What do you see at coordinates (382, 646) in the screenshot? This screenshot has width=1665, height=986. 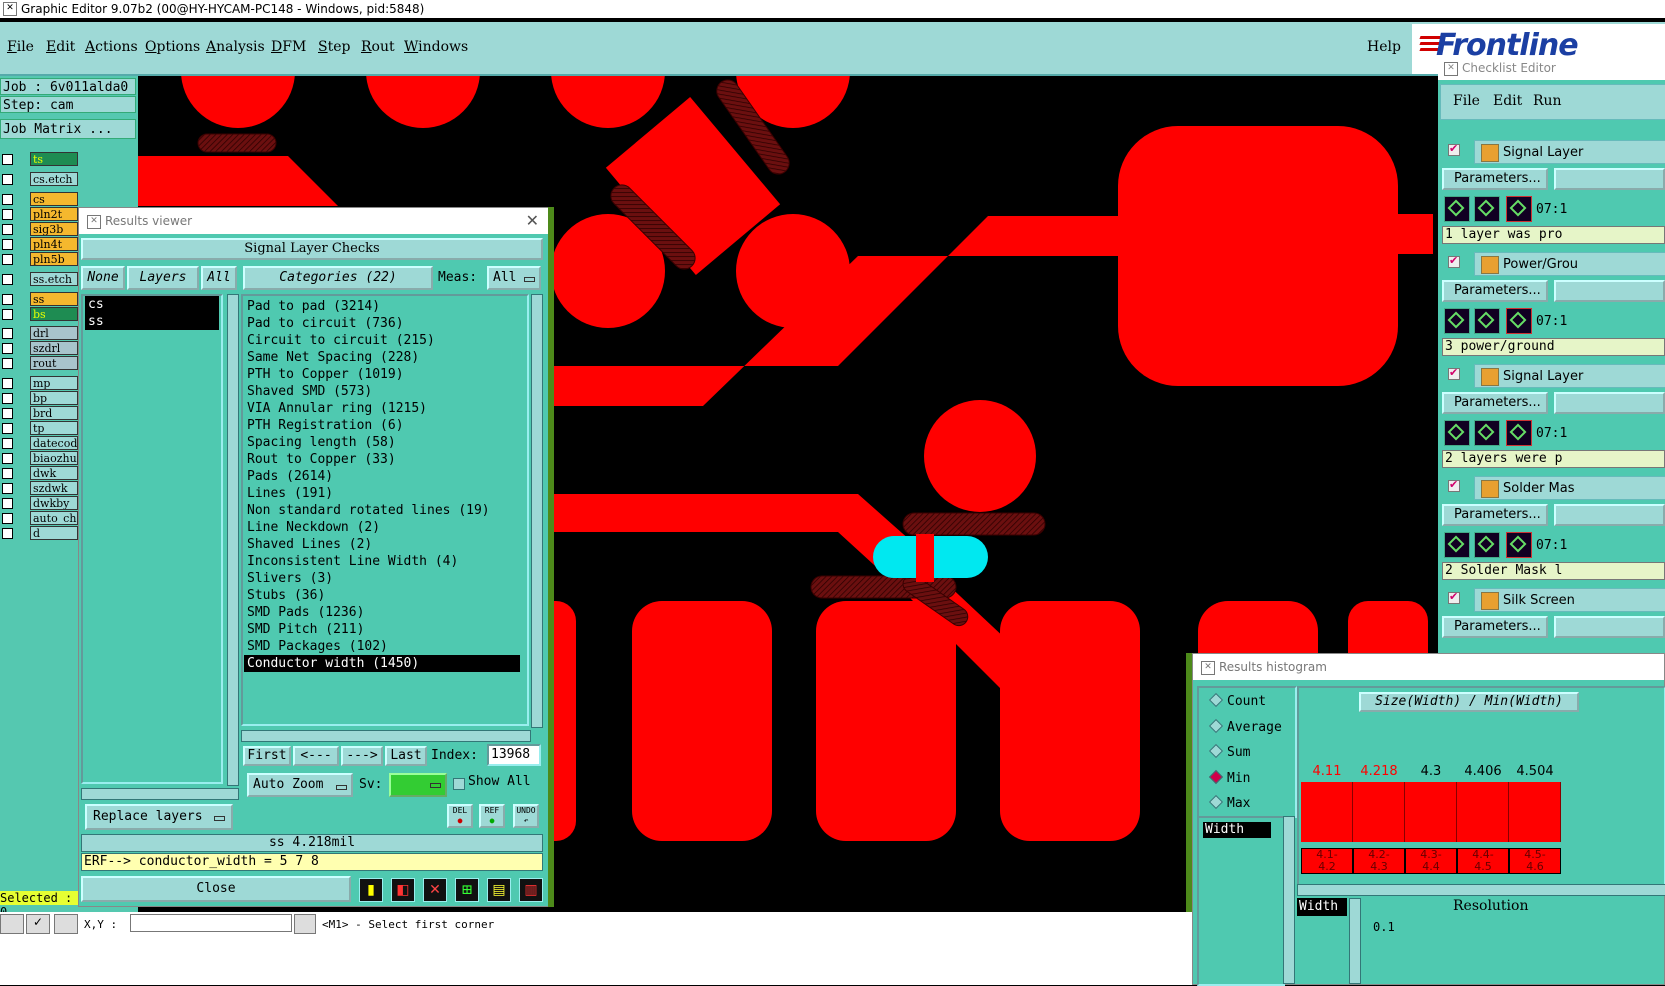 I see `category-item: SMD Packages (102)` at bounding box center [382, 646].